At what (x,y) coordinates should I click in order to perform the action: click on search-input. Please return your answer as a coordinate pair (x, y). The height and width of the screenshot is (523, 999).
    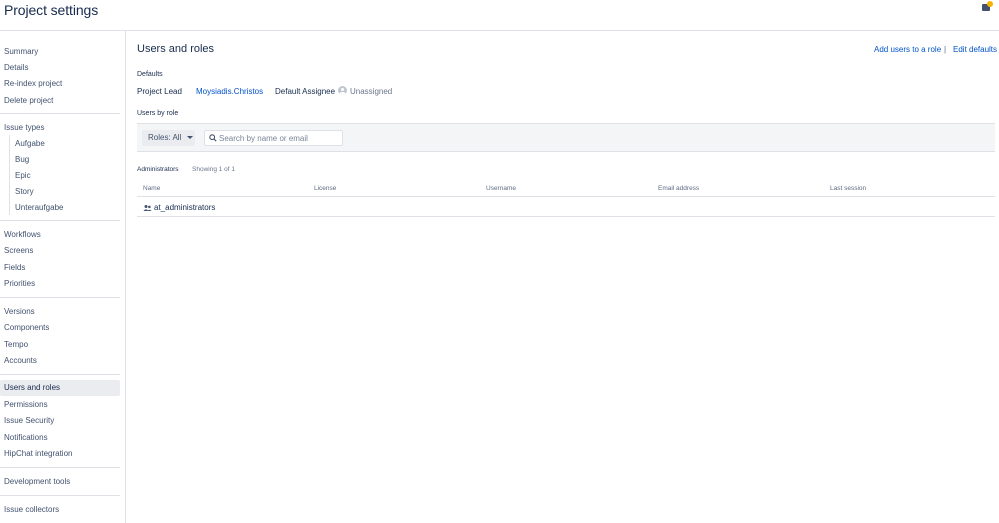
    Looking at the image, I should click on (279, 138).